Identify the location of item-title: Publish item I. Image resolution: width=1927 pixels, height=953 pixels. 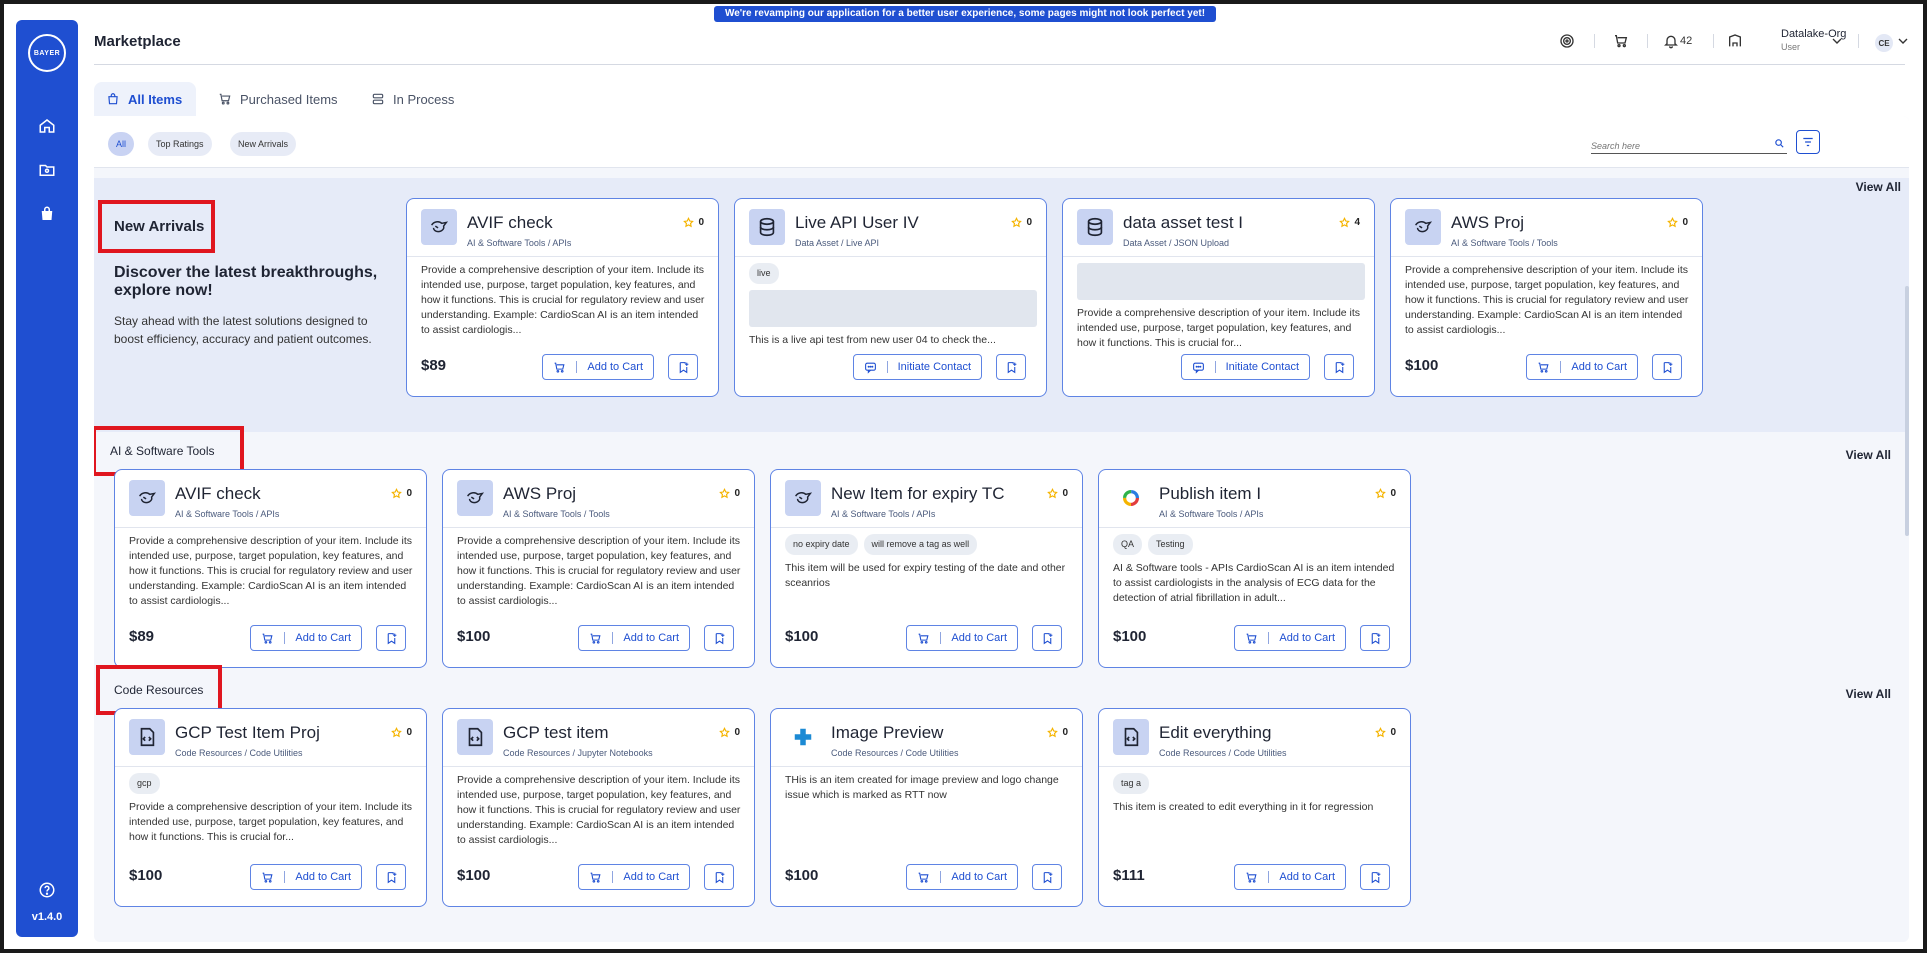
(1210, 494).